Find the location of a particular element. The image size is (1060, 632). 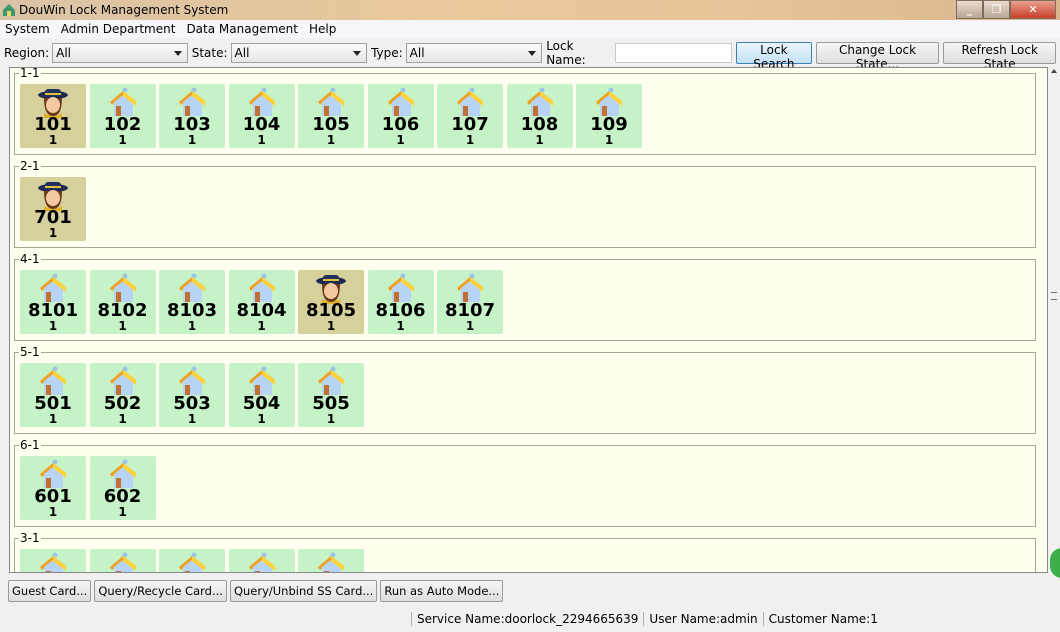

scroll-thumb-grip is located at coordinates (1054, 296).